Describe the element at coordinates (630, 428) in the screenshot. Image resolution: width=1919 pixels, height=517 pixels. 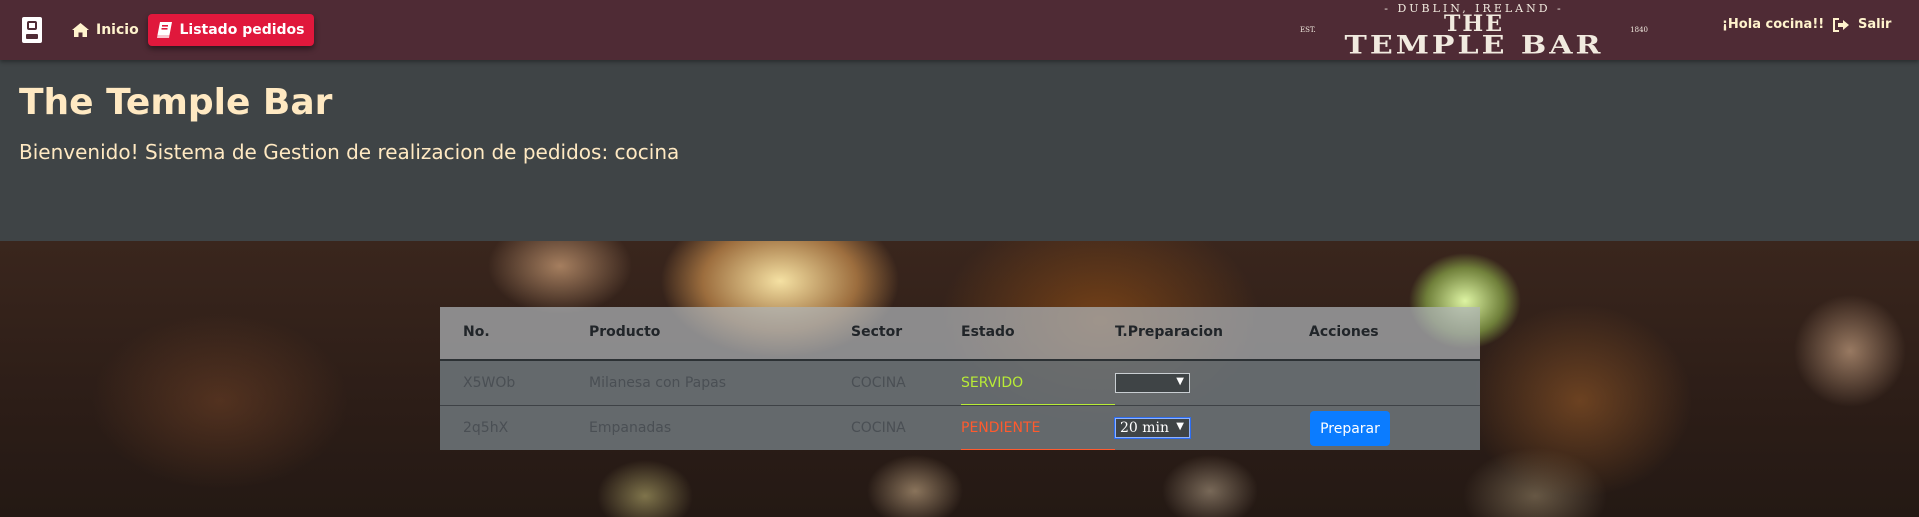
I see `cell-producto: Empanadas` at that location.